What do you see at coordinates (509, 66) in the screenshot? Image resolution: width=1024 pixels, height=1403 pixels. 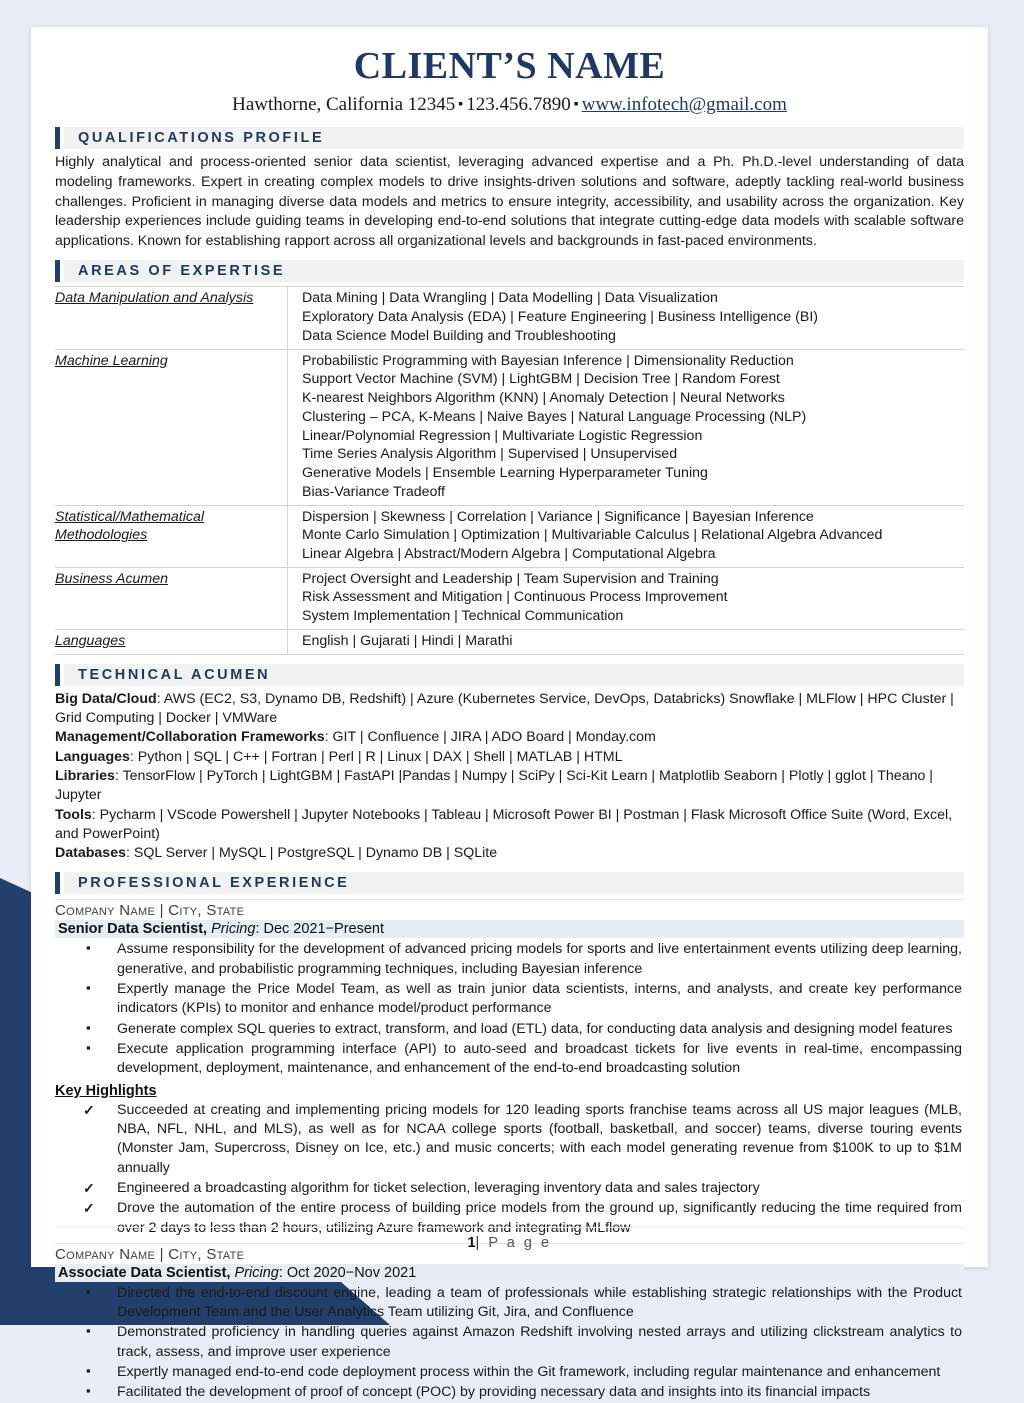 I see `page-title: CLIENT’S NAME` at bounding box center [509, 66].